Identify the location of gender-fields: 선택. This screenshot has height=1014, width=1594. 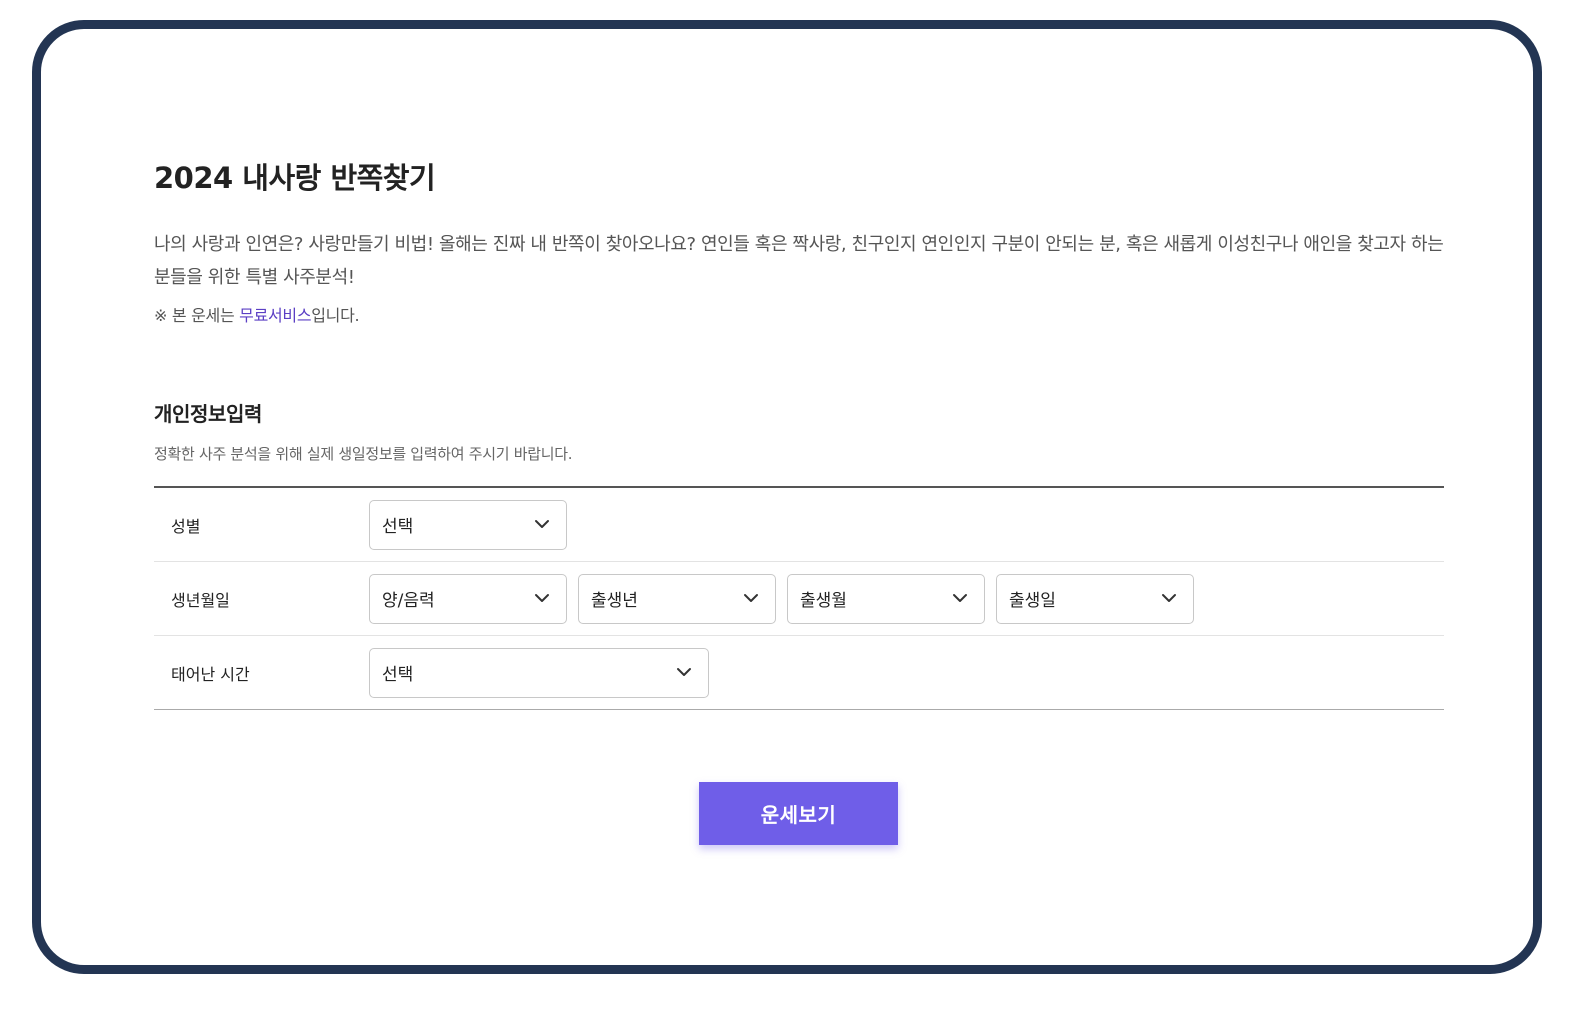
(468, 524).